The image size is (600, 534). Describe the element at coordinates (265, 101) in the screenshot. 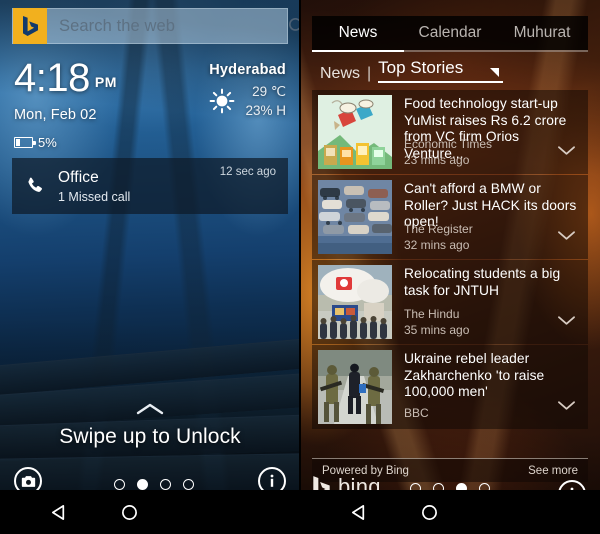

I see `weather-values: 29 ℃ 23% H` at that location.